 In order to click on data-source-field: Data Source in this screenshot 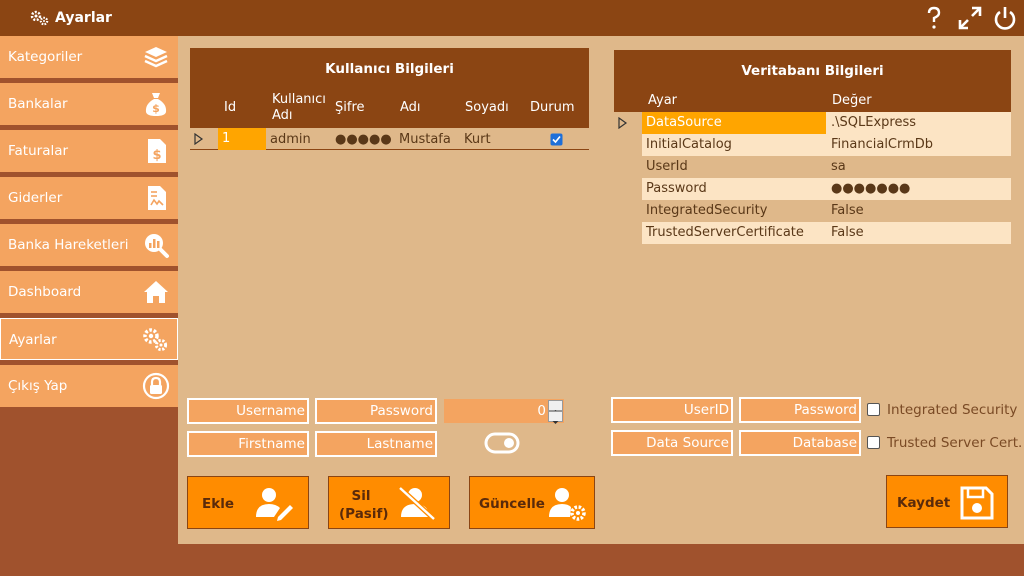, I will do `click(672, 443)`.